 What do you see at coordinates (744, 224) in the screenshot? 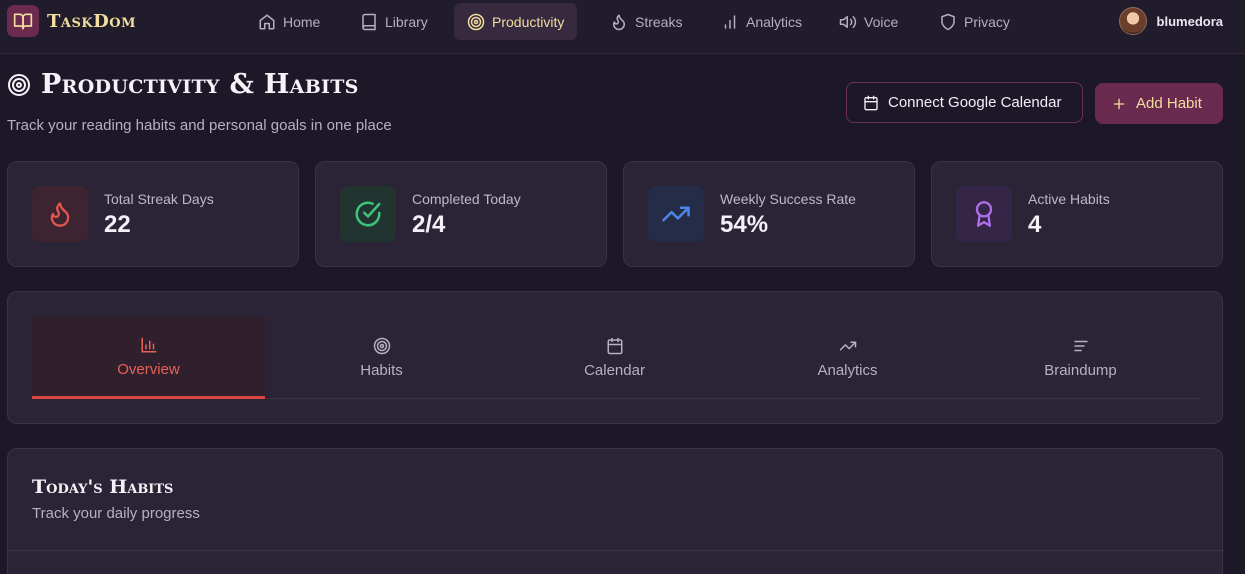
I see `stat-value: 54%` at bounding box center [744, 224].